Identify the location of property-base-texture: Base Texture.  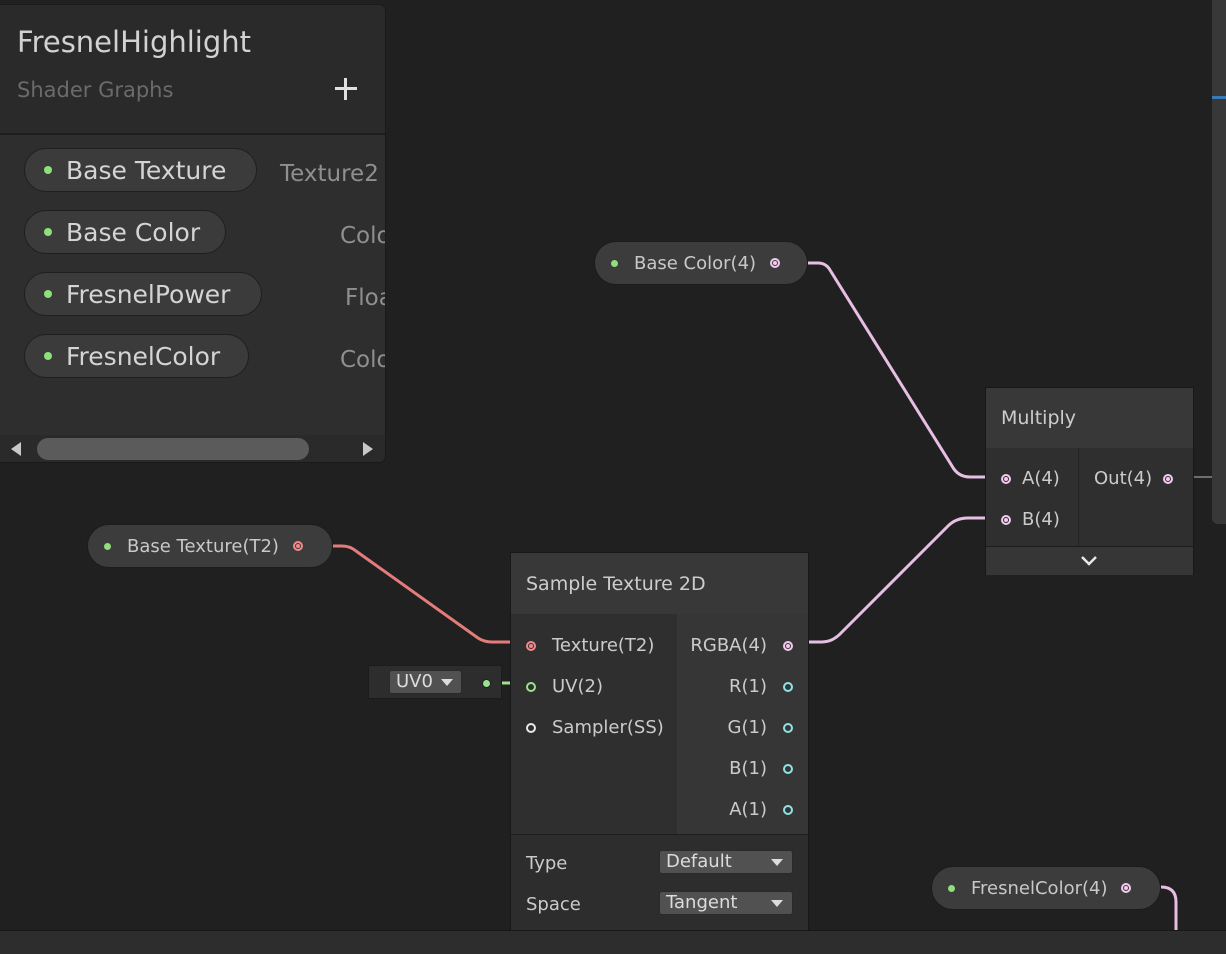
(140, 170).